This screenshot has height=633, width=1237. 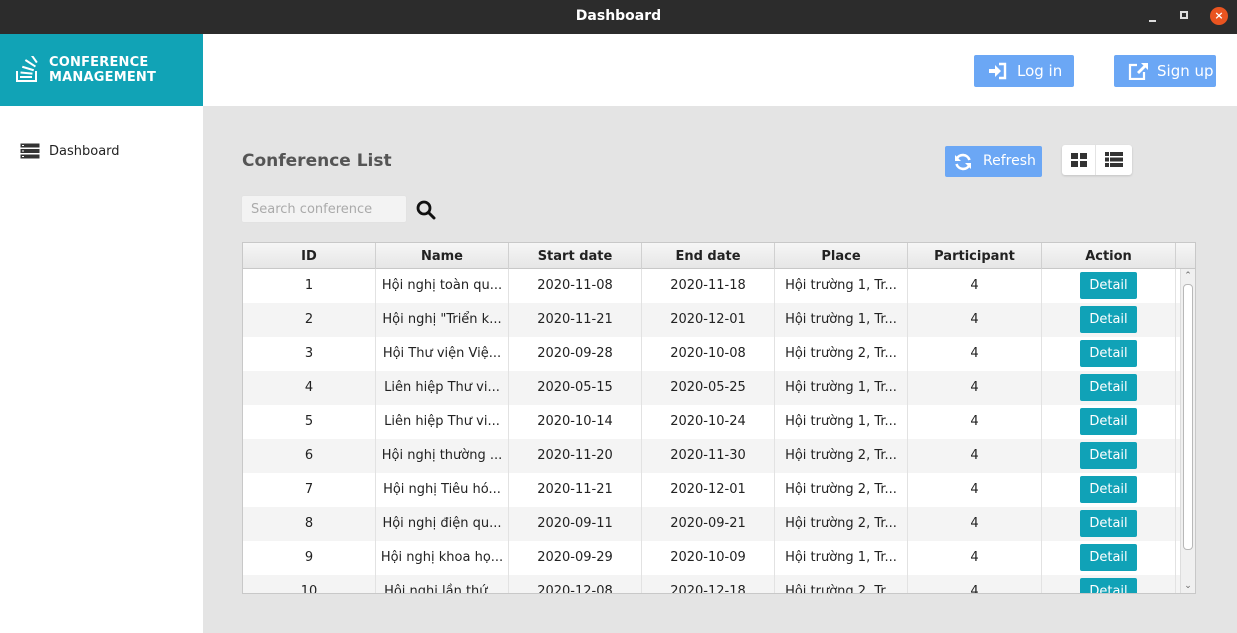 What do you see at coordinates (1188, 417) in the screenshot?
I see `scrollbar-thumb` at bounding box center [1188, 417].